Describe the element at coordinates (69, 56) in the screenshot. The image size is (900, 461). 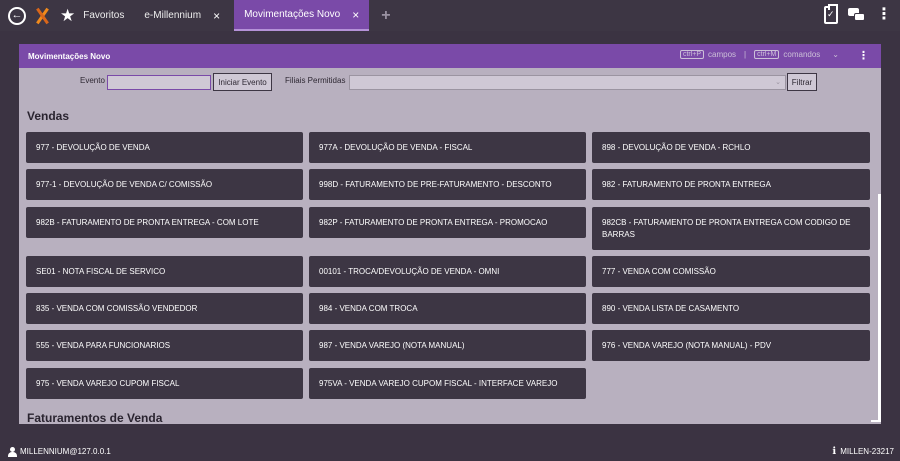
I see `window-title: Movimentações Novo` at that location.